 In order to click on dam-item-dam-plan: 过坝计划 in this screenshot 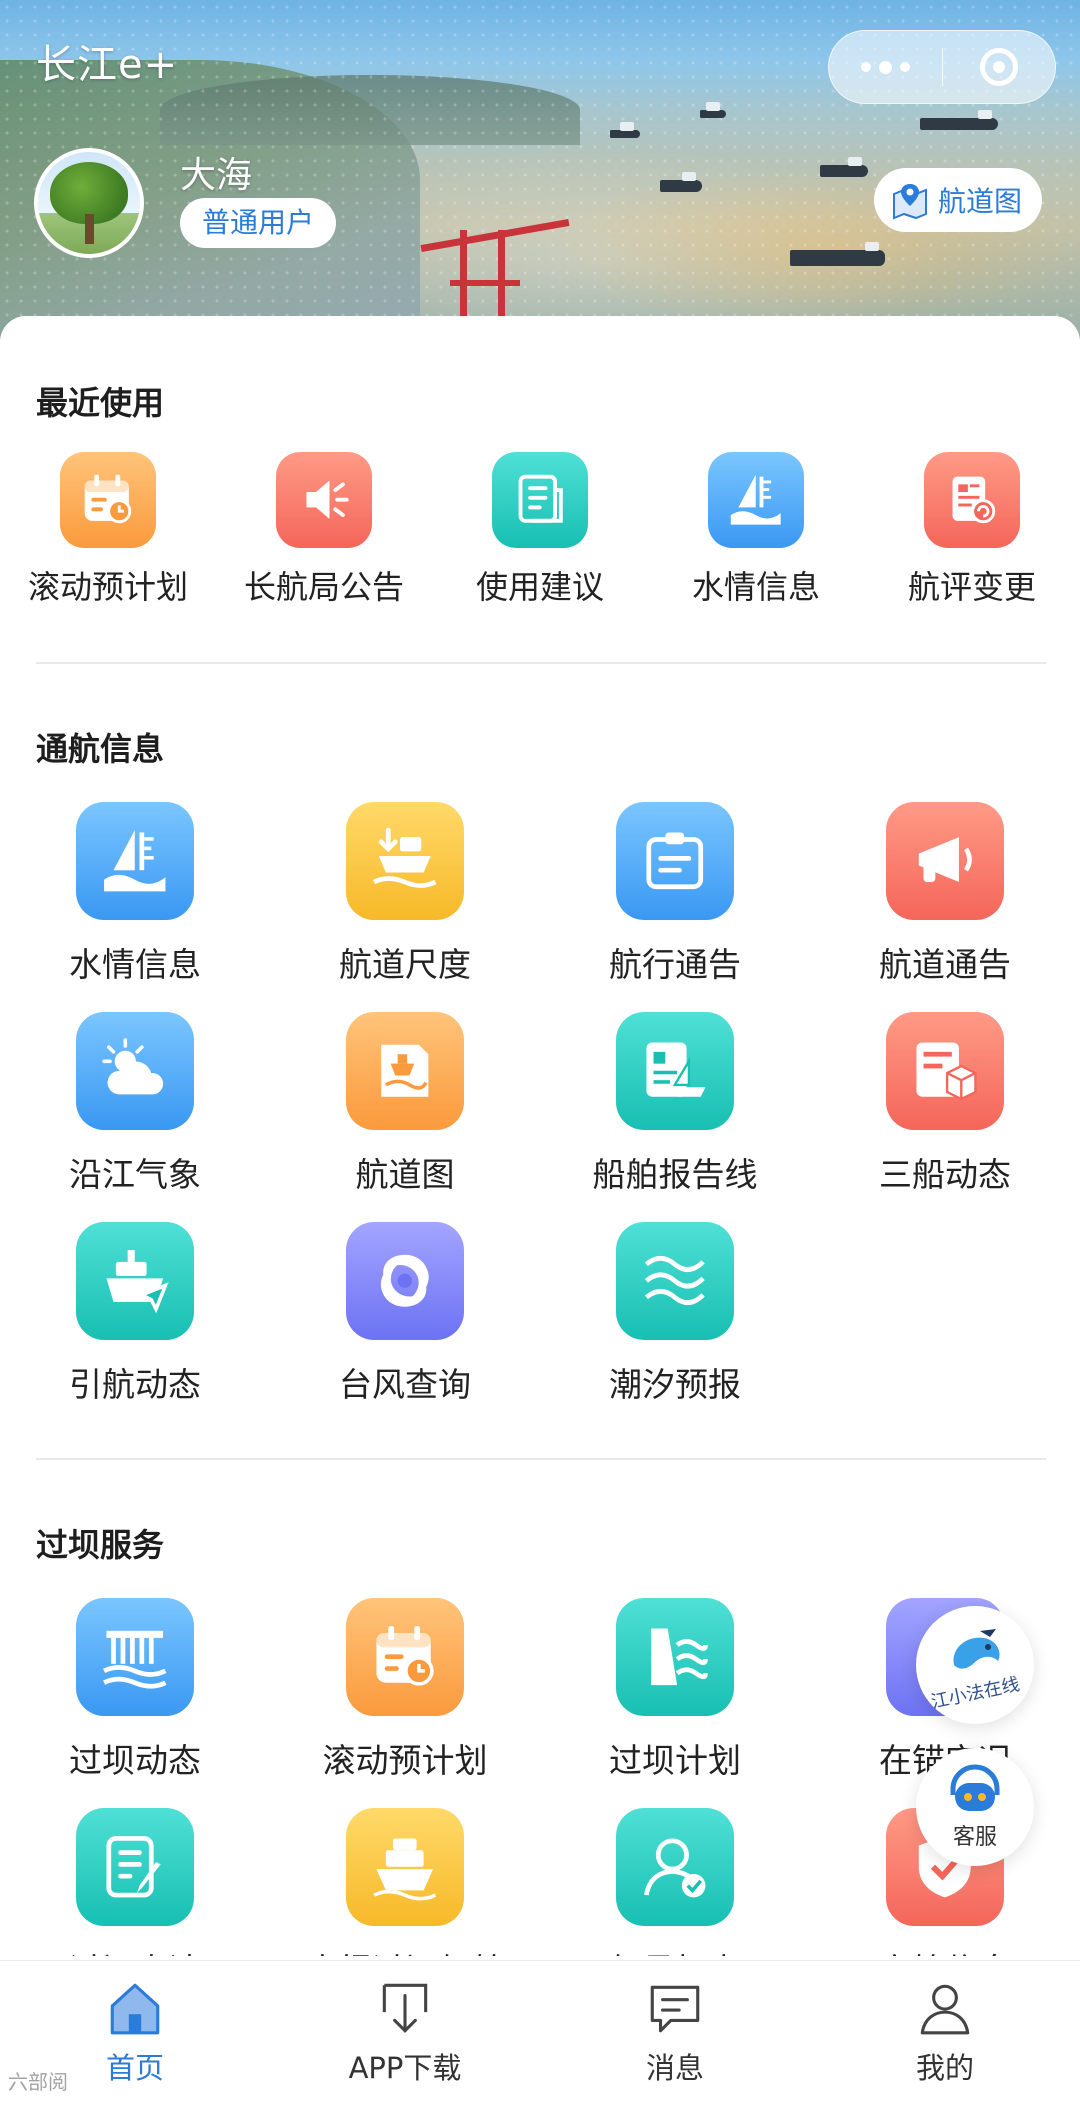, I will do `click(675, 1690)`.